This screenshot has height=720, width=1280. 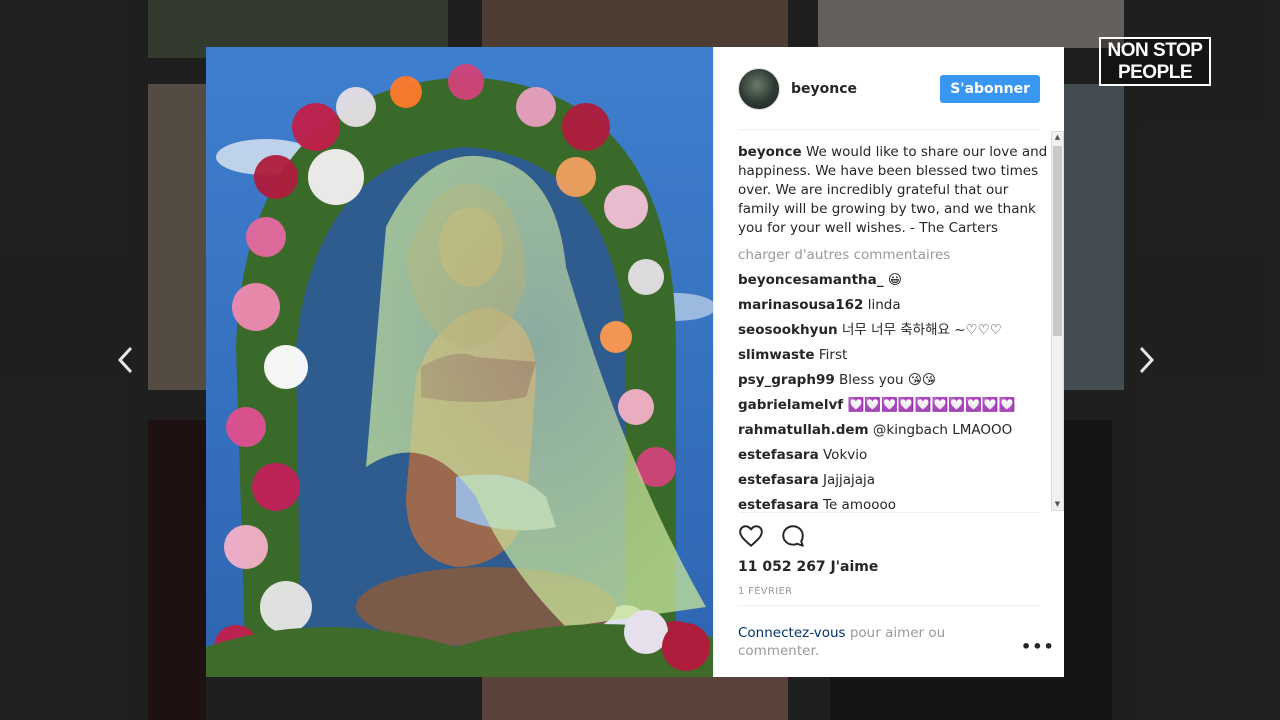 I want to click on comment-username: beyoncesamantha_, so click(x=811, y=280).